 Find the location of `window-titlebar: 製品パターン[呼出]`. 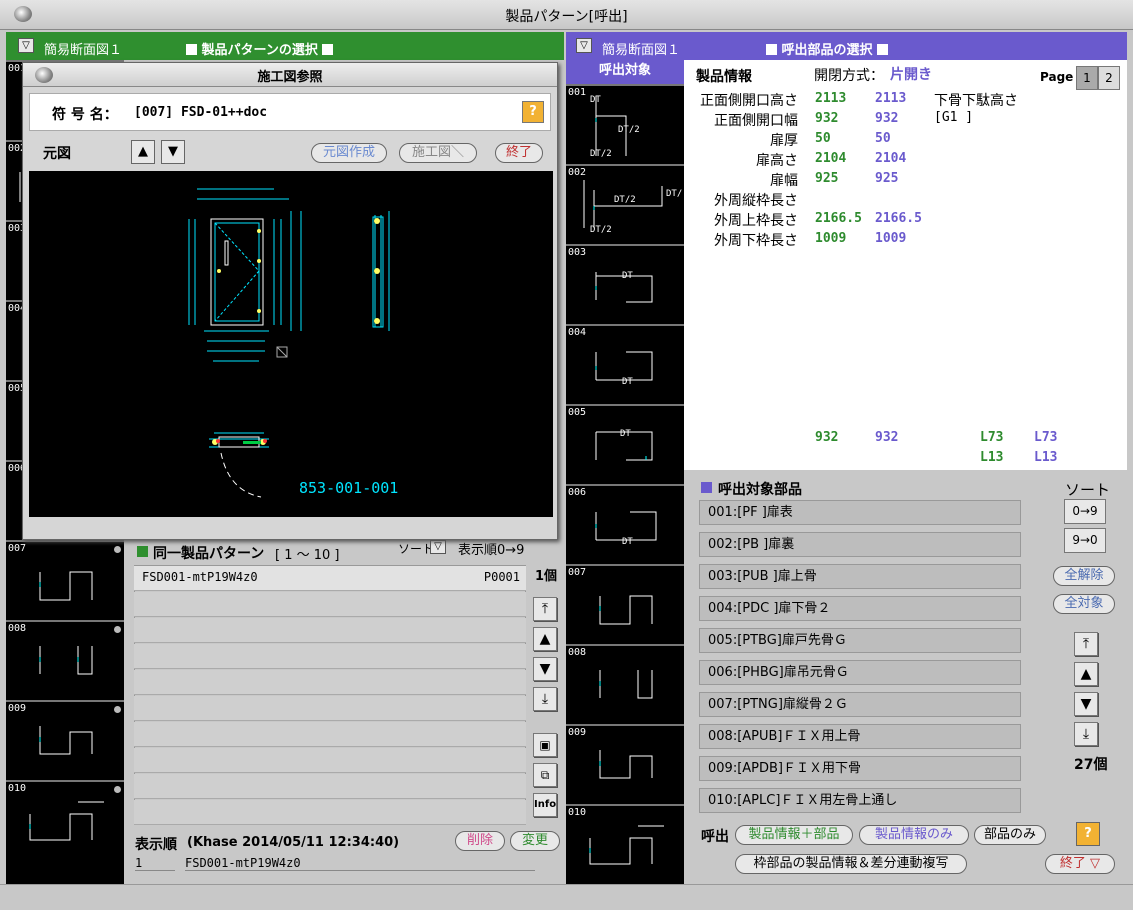

window-titlebar: 製品パターン[呼出] is located at coordinates (566, 15).